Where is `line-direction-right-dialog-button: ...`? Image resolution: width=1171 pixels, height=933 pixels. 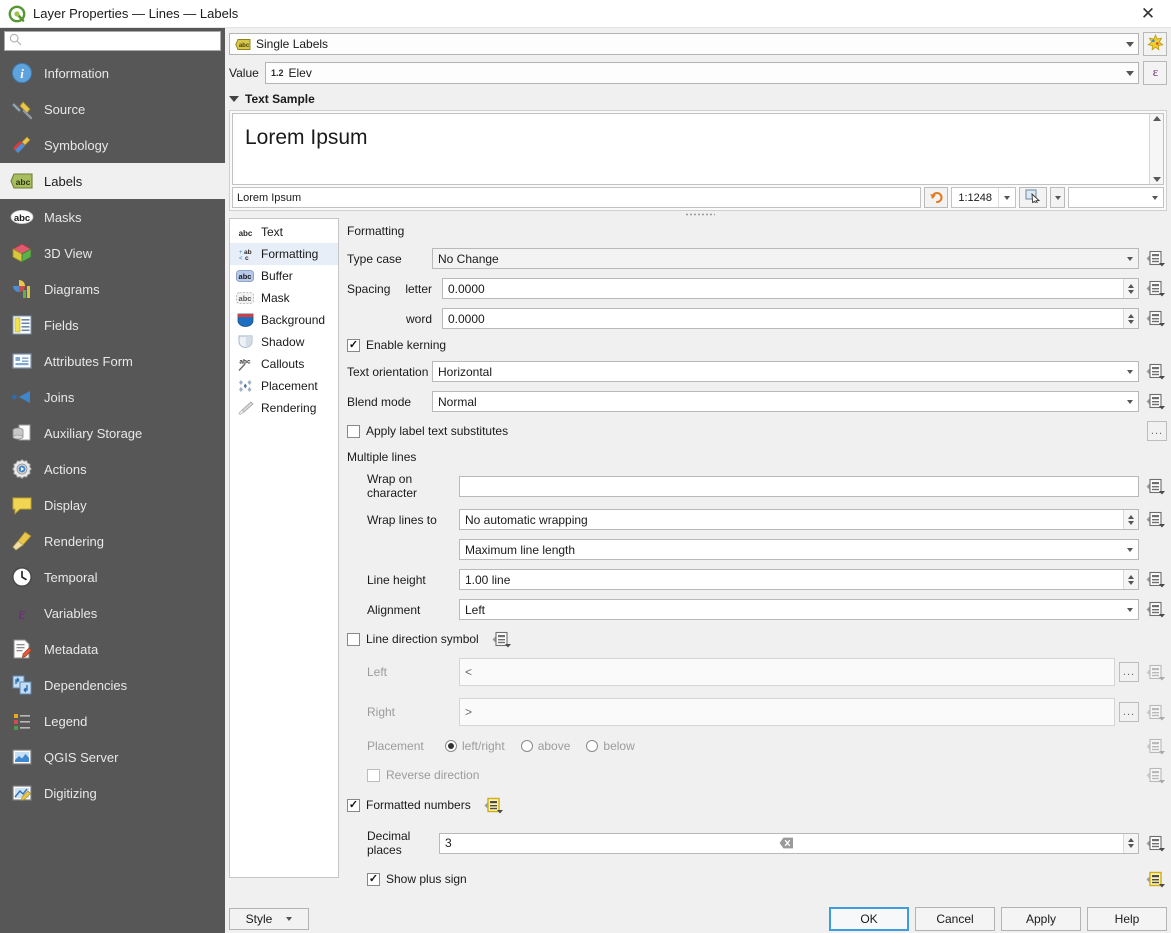
line-direction-right-dialog-button: ... is located at coordinates (1129, 712).